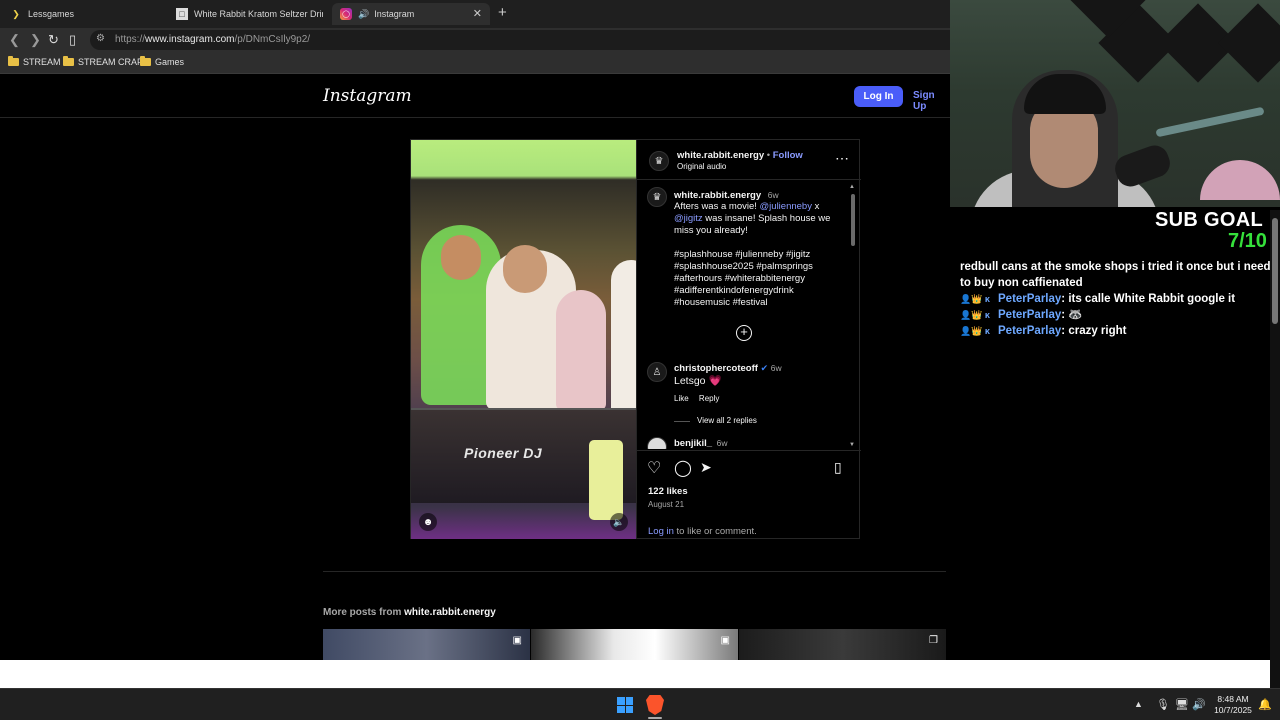 This screenshot has height=720, width=1280. Describe the element at coordinates (635, 674) in the screenshot. I see `cookie-banner` at that location.